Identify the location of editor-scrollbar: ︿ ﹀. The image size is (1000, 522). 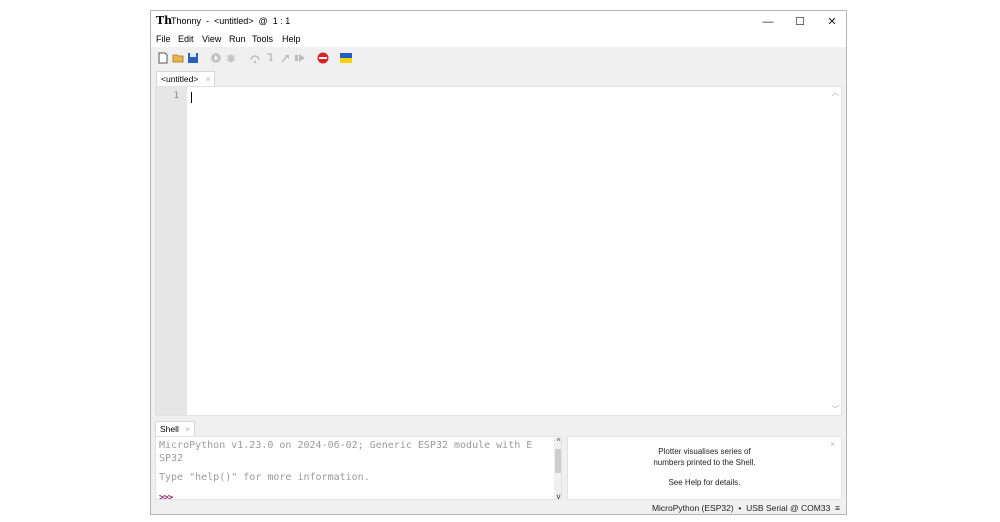
(835, 251).